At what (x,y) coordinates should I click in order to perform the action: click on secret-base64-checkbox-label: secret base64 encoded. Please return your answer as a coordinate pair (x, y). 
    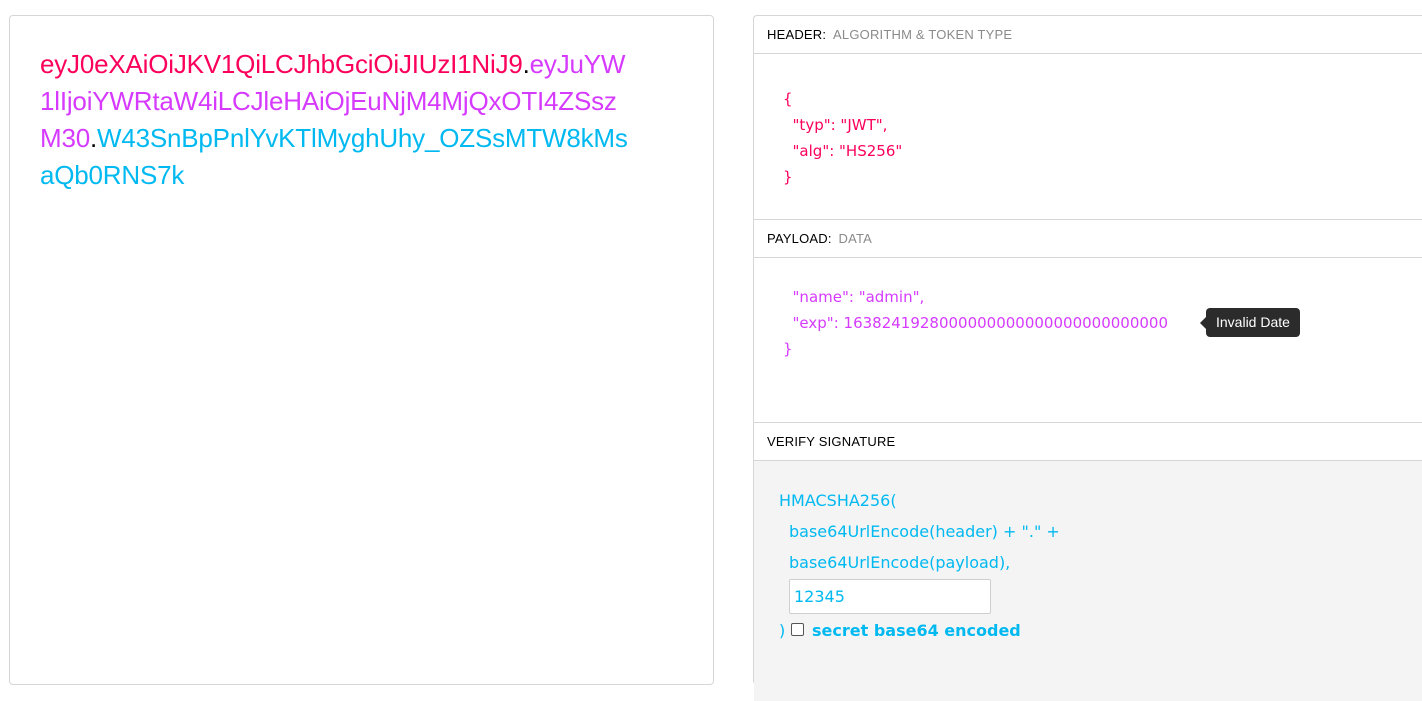
    Looking at the image, I should click on (916, 631).